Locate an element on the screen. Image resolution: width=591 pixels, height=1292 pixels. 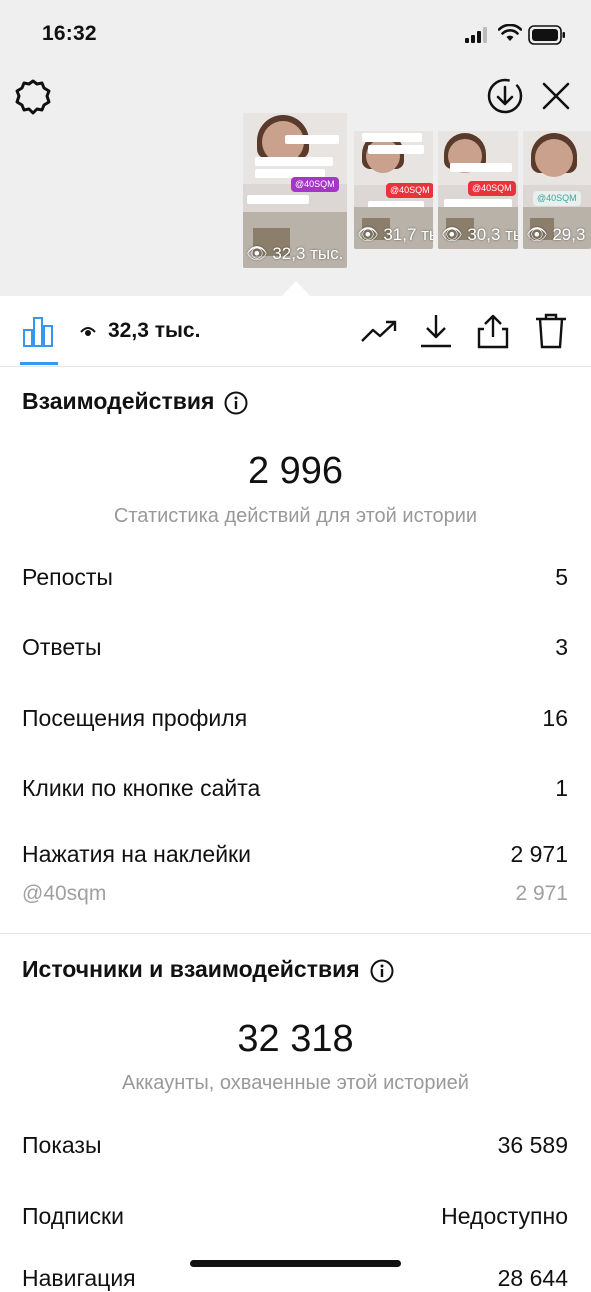
story-view-count: 👁 30,3 ть is located at coordinates (479, 234).